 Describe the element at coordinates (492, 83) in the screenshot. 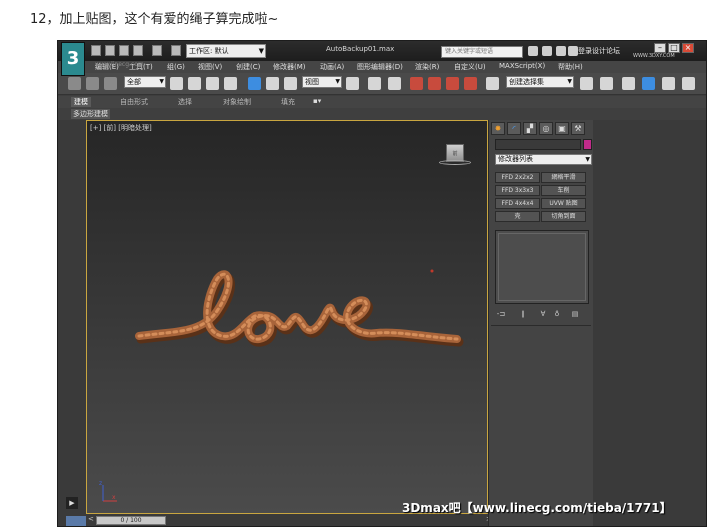

I see `edit-named-selection-icon` at that location.